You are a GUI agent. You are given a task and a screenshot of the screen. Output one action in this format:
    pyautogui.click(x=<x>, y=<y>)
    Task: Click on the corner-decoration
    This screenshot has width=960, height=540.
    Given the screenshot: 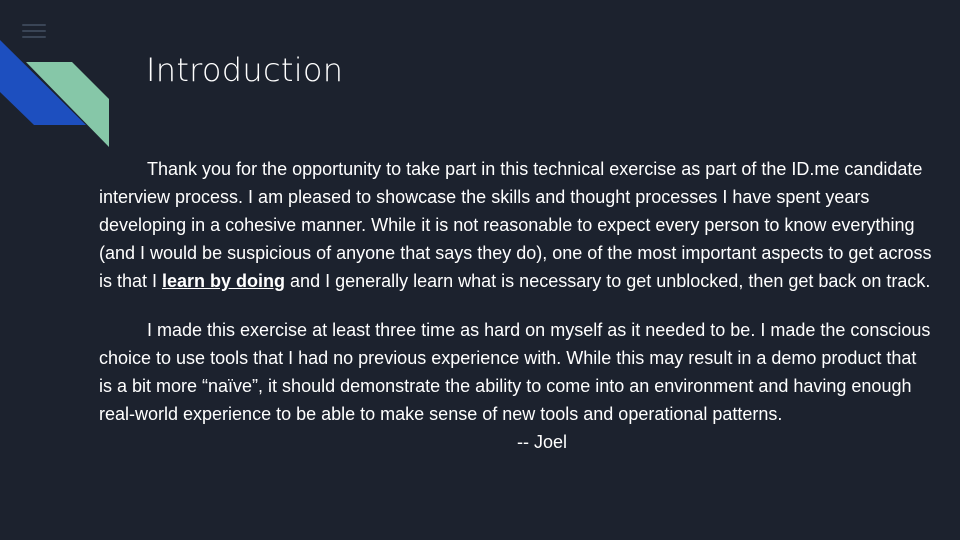 What is the action you would take?
    pyautogui.click(x=54, y=93)
    